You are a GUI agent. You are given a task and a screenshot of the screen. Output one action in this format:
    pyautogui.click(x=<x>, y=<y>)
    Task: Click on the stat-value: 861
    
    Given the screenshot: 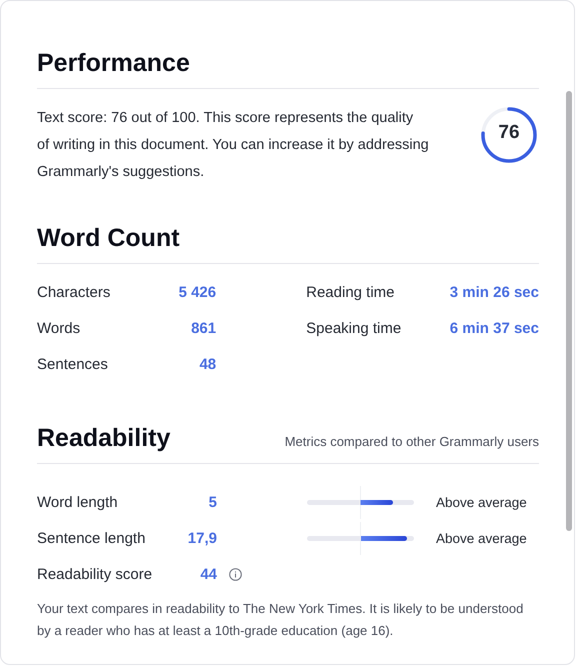 What is the action you would take?
    pyautogui.click(x=203, y=329)
    